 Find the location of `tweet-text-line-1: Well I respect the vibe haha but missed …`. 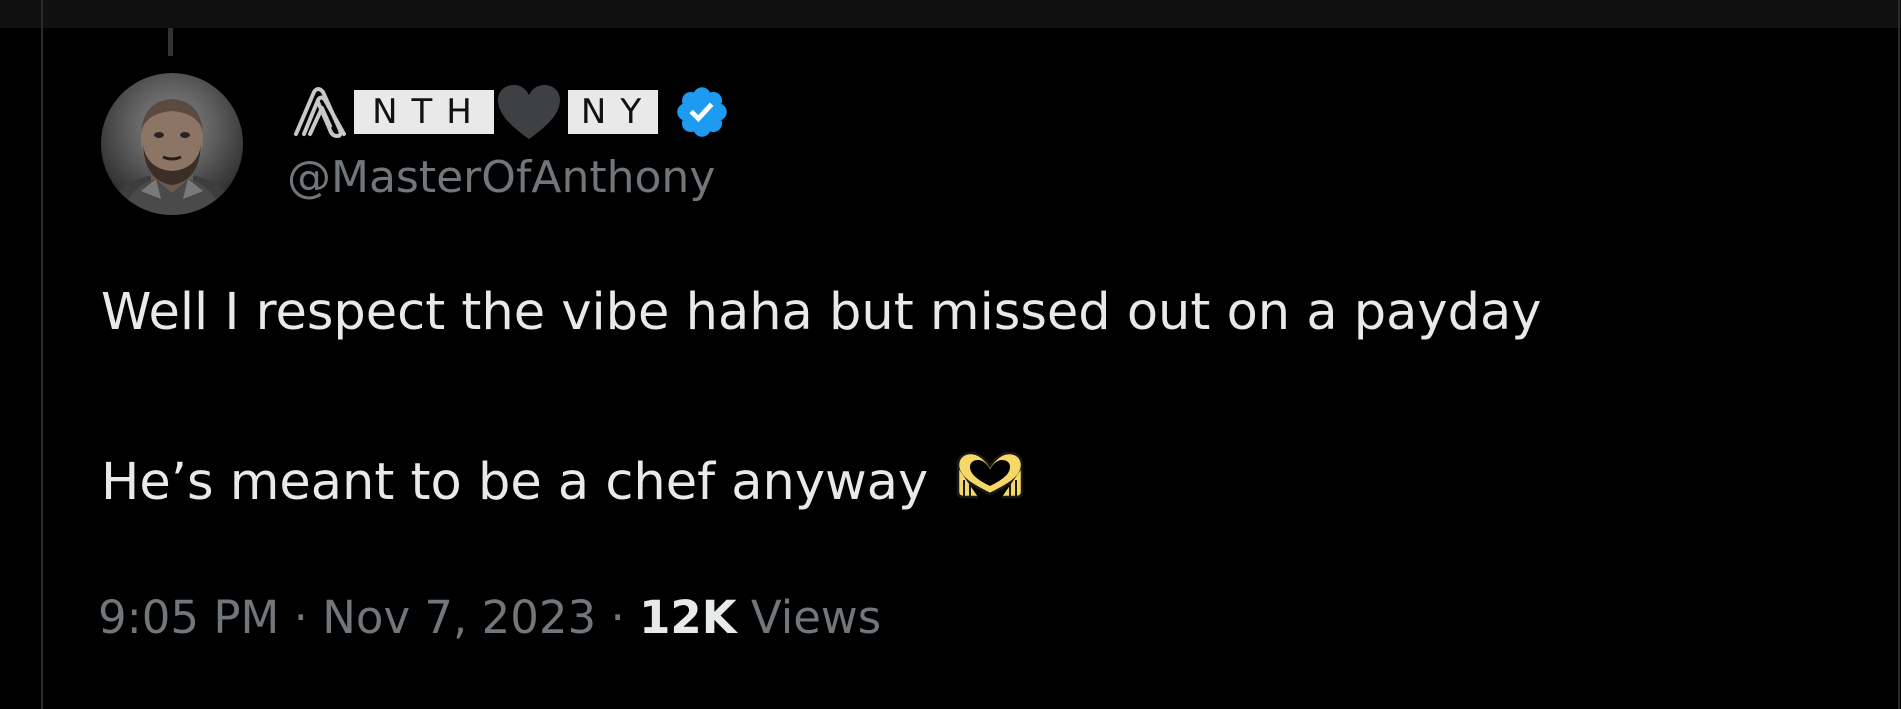

tweet-text-line-1: Well I respect the vibe haha but missed … is located at coordinates (821, 312).